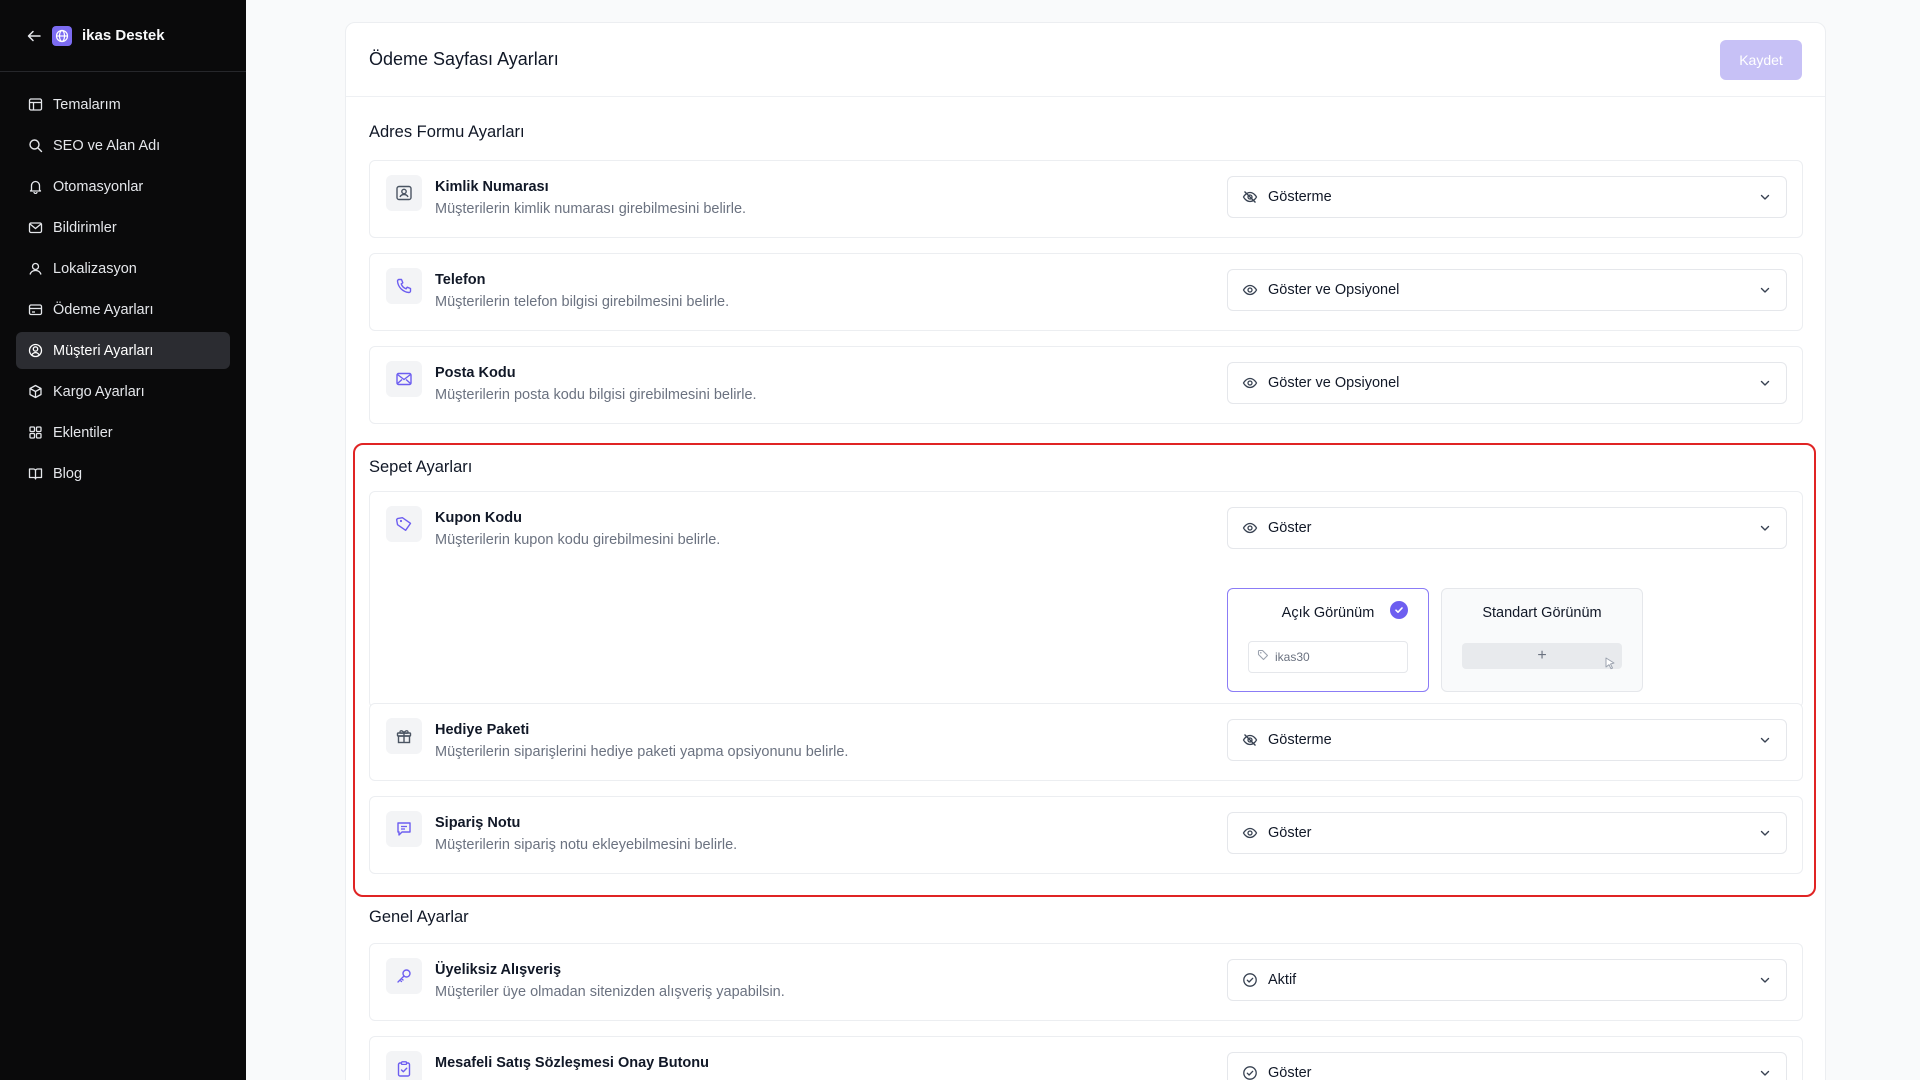  I want to click on view-option-open: Açık Görünüm ikas30, so click(1328, 640).